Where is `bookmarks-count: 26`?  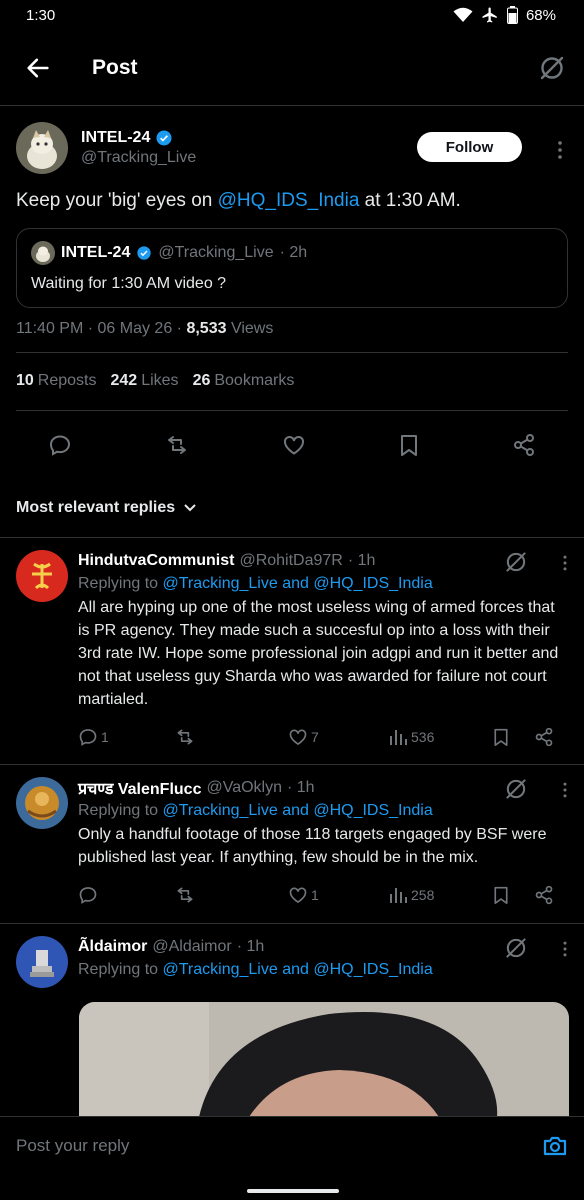
bookmarks-count: 26 is located at coordinates (201, 380).